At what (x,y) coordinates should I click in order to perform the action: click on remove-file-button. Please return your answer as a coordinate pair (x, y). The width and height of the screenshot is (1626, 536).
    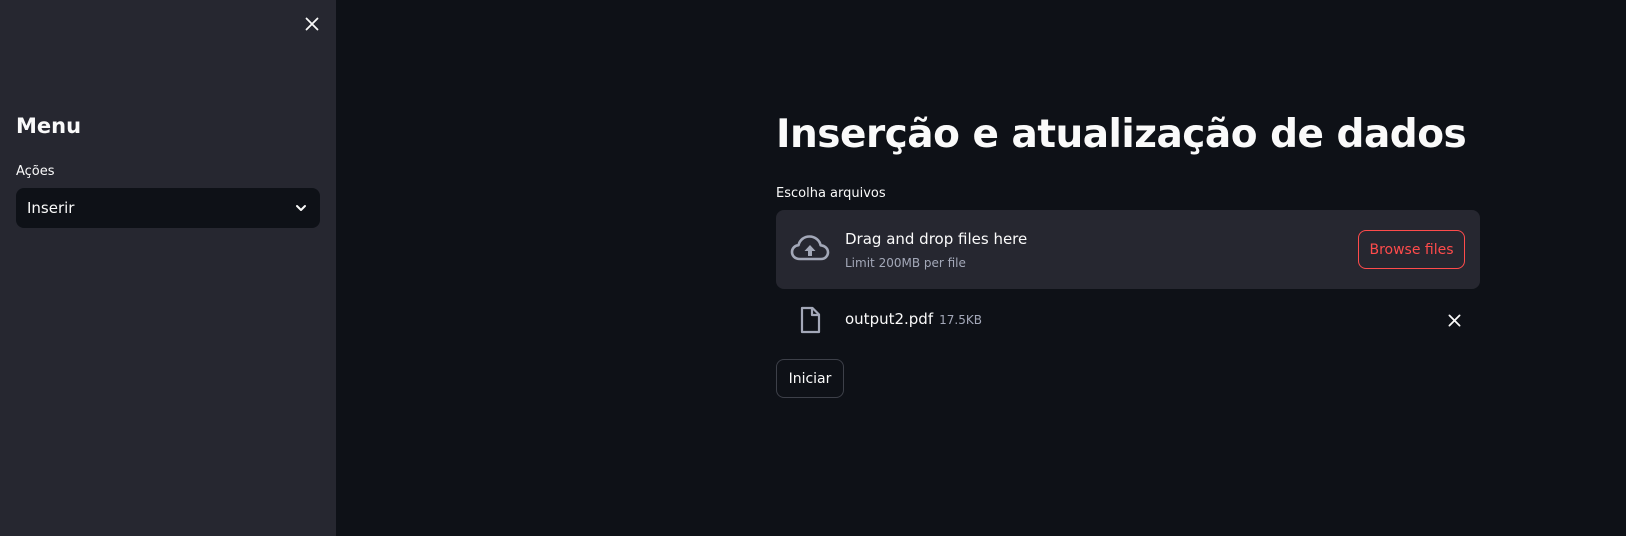
    Looking at the image, I should click on (1454, 320).